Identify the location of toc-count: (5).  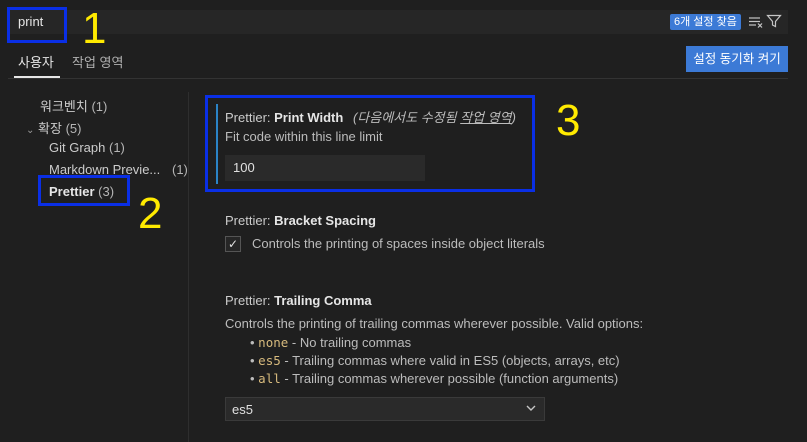
(73, 128).